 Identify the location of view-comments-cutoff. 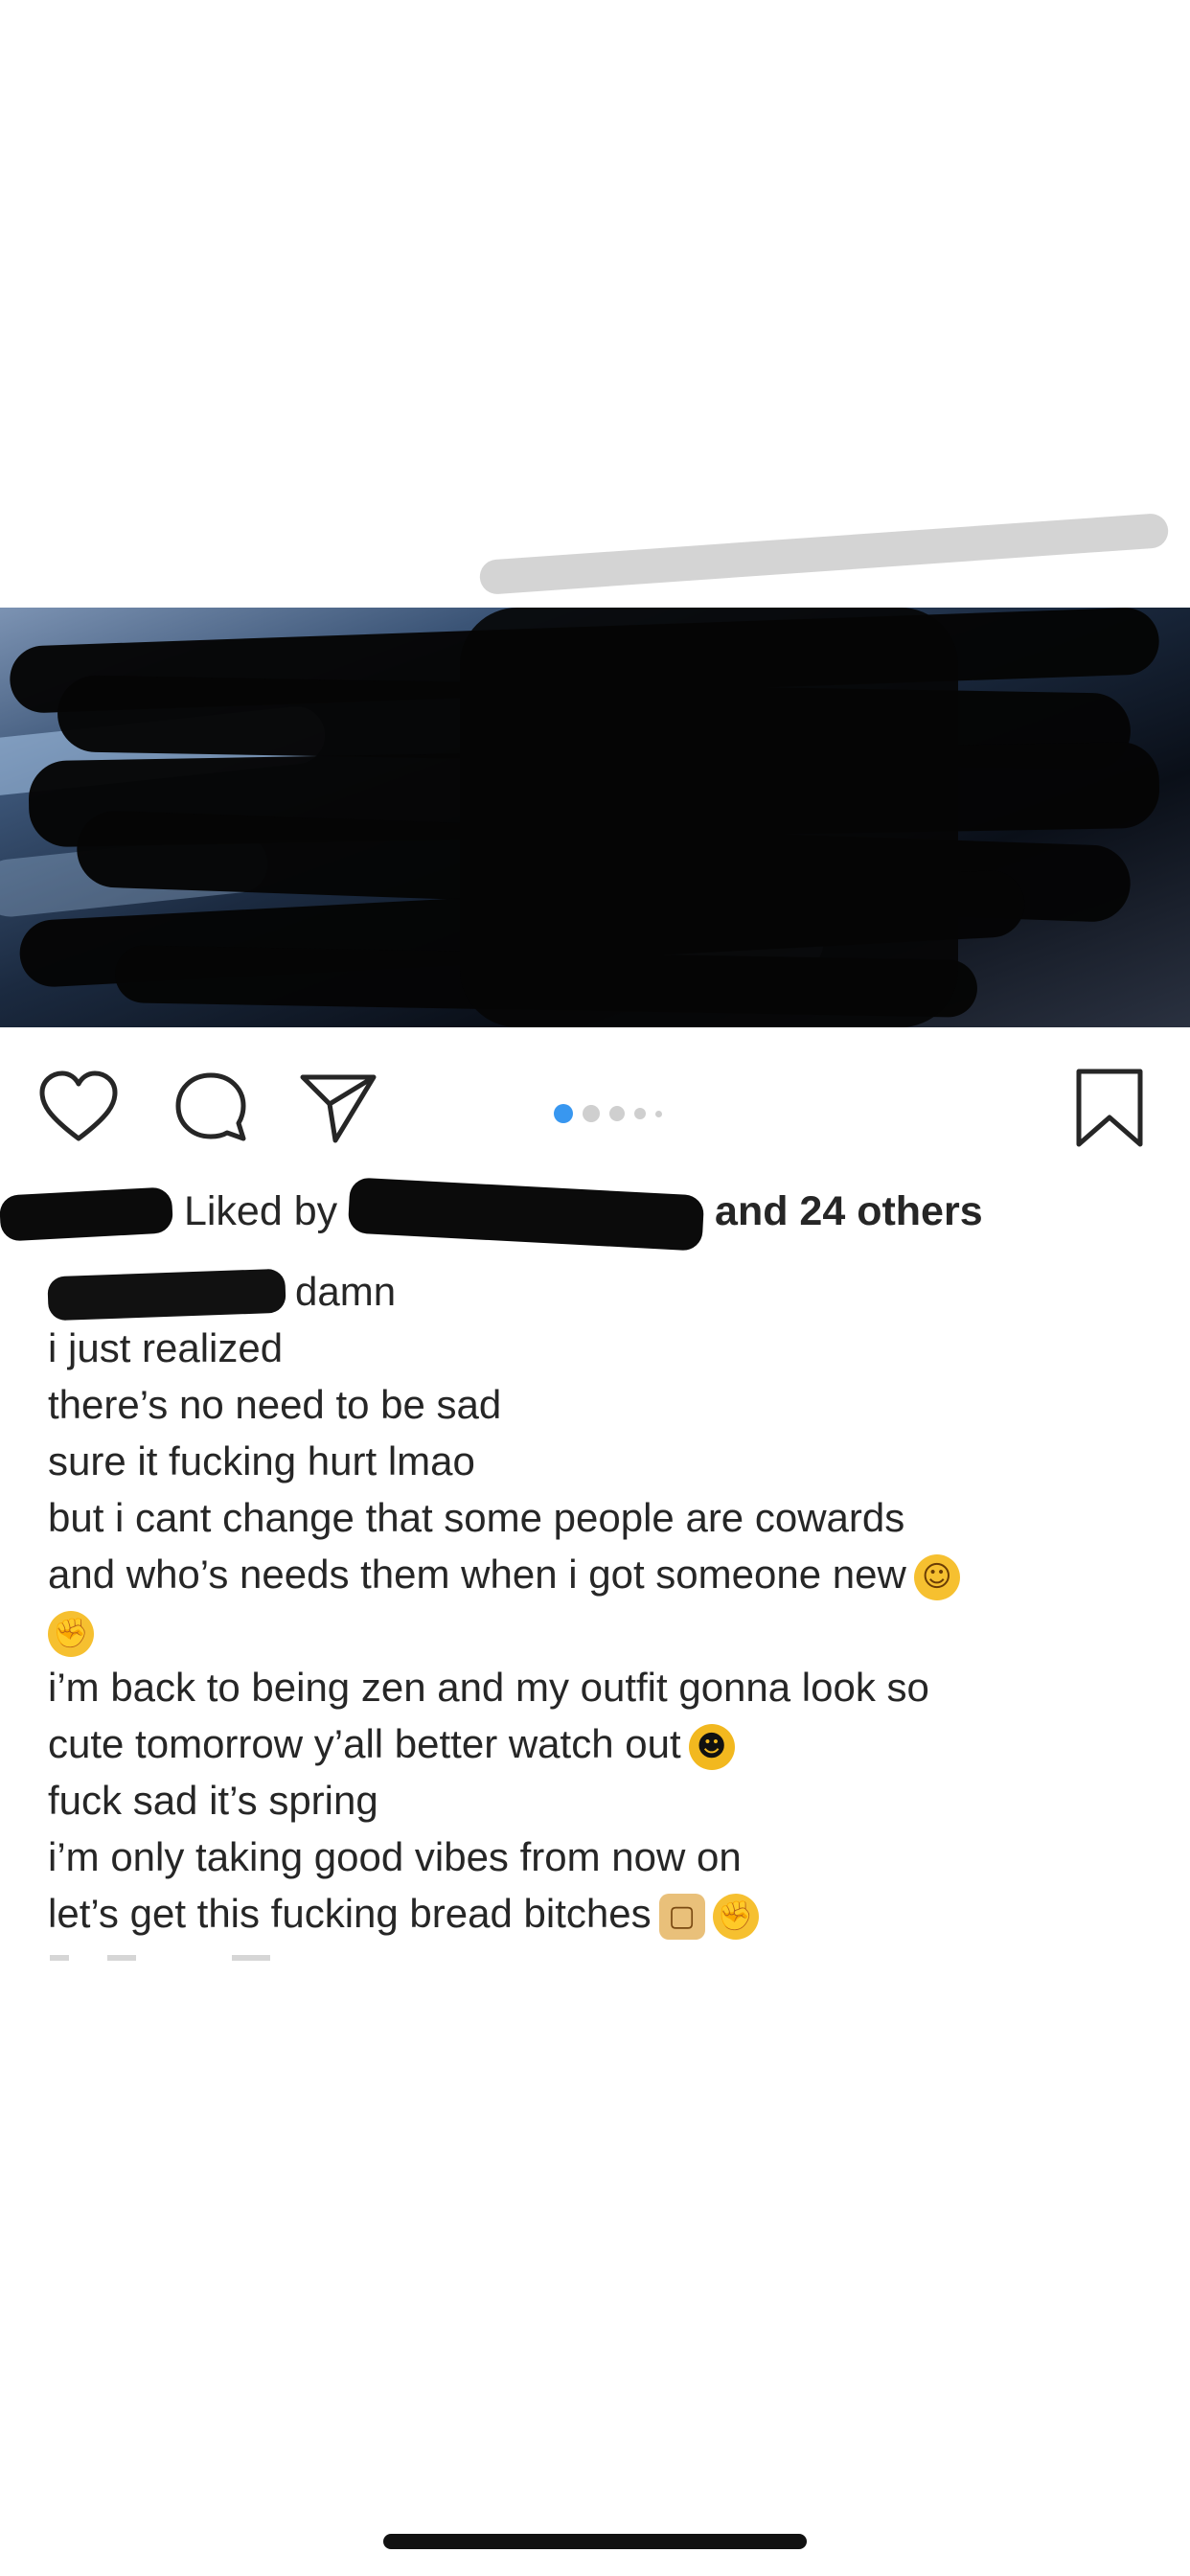
(256, 1958).